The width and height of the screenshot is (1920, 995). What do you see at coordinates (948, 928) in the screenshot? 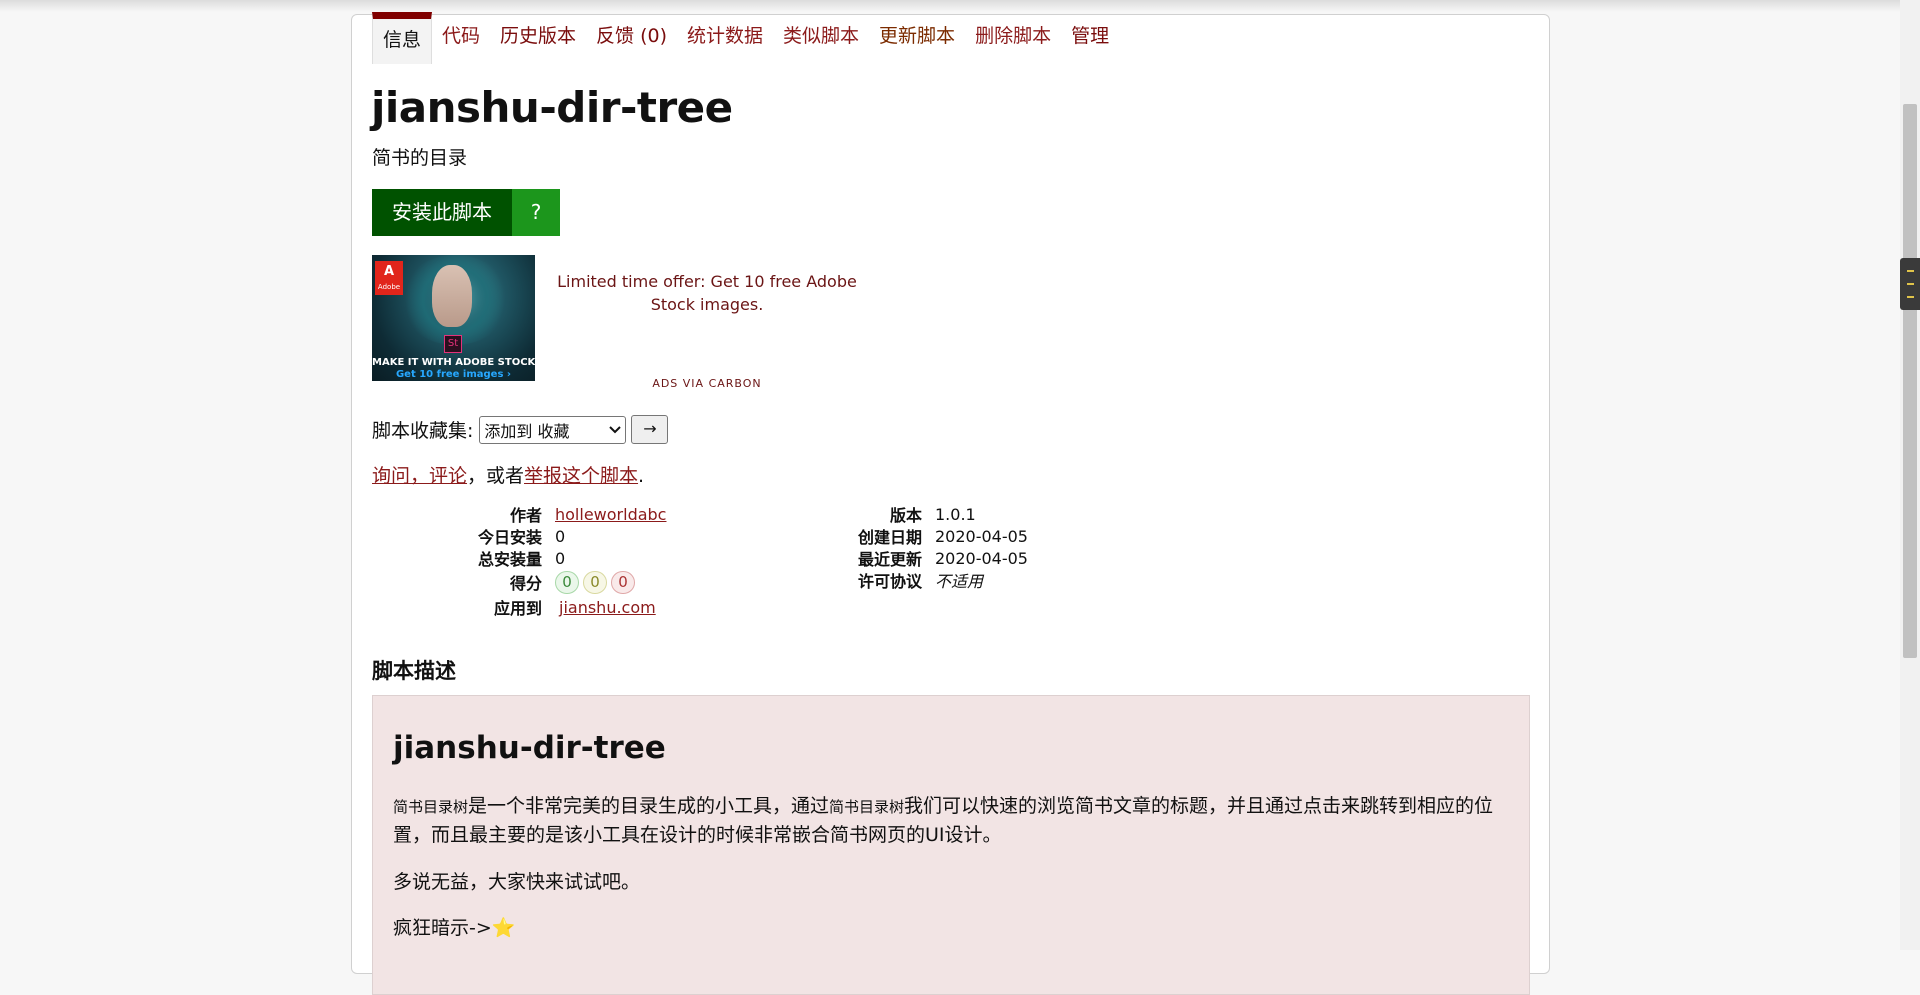
I see `description-paragraph-3: 疯狂暗示->⭐` at bounding box center [948, 928].